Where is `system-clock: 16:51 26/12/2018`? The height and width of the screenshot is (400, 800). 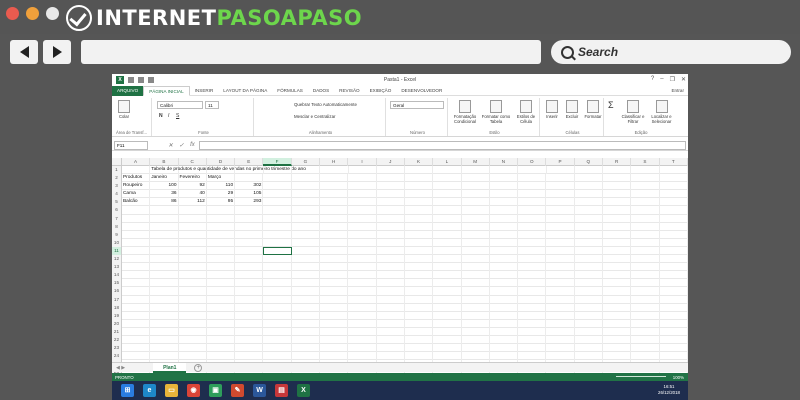
system-clock: 16:51 26/12/2018 is located at coordinates (669, 390).